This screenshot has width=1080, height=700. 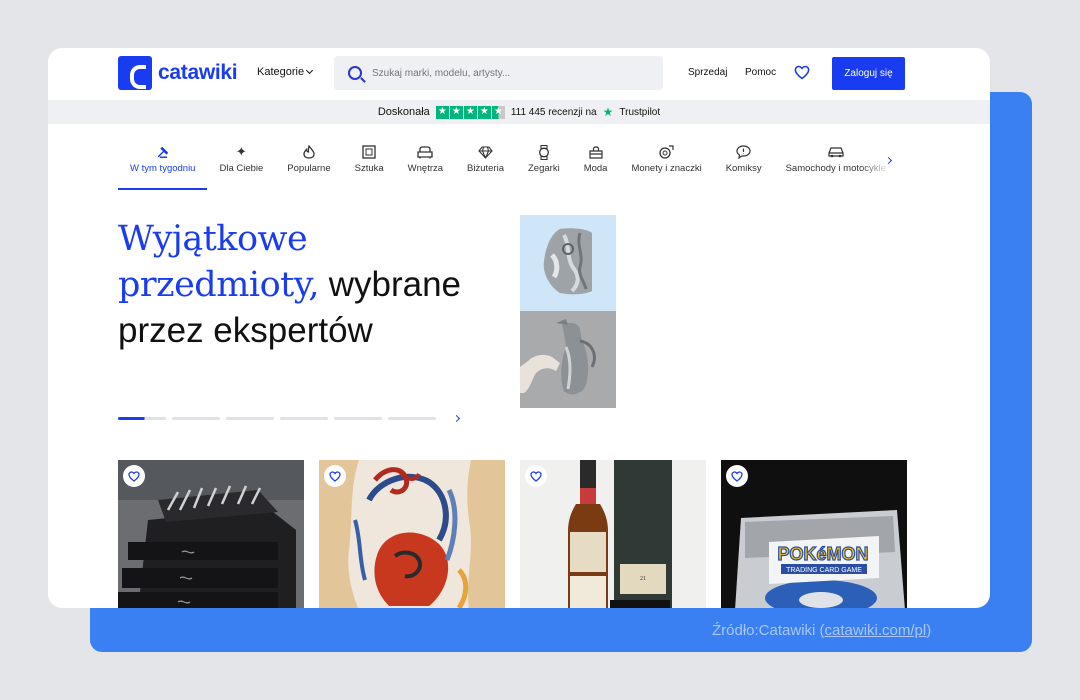 I want to click on search-input, so click(x=507, y=73).